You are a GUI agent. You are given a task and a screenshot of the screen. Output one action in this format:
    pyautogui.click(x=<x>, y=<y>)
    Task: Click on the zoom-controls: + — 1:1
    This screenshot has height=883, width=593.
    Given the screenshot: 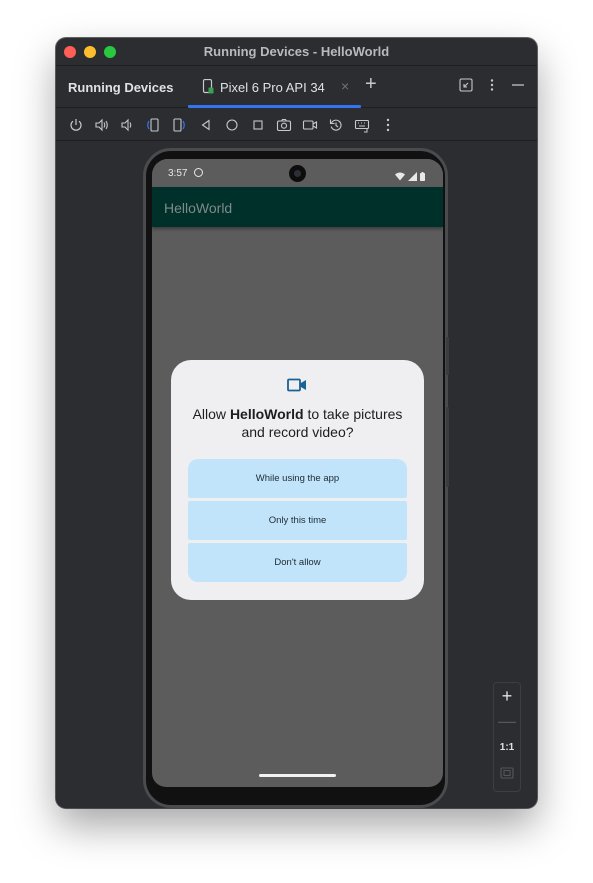 What is the action you would take?
    pyautogui.click(x=507, y=737)
    